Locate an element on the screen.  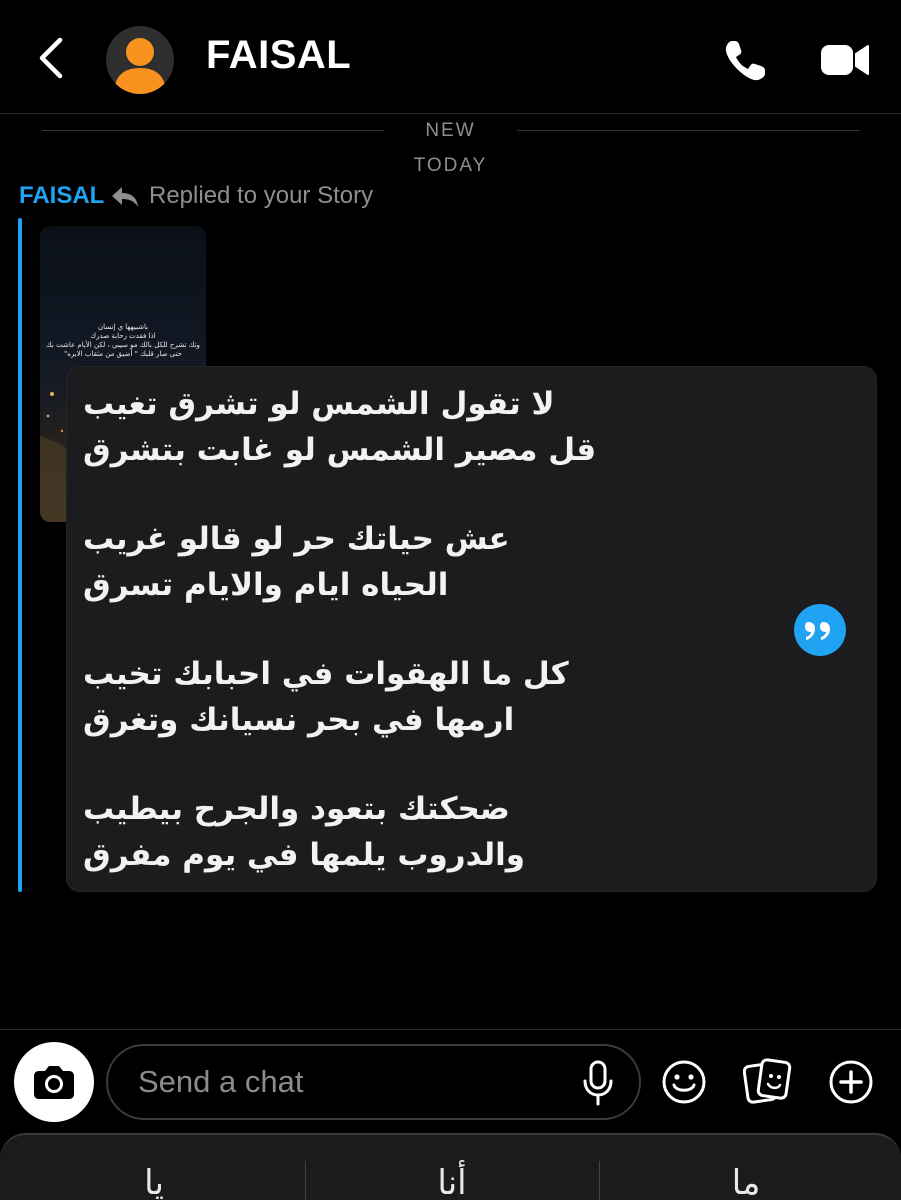
phone-icon is located at coordinates (745, 61).